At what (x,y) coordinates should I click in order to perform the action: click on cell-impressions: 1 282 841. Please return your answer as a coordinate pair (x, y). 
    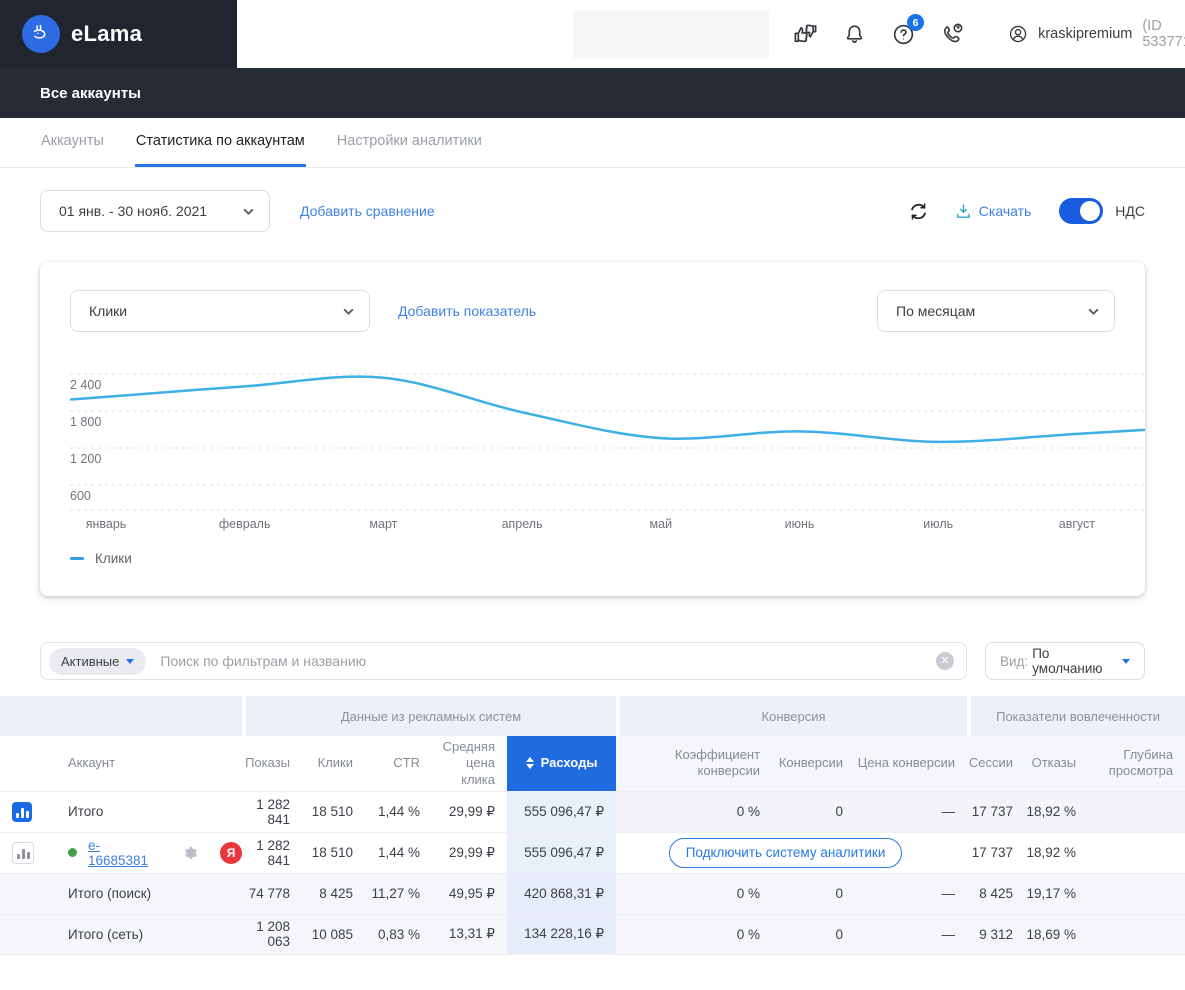
    Looking at the image, I should click on (272, 852).